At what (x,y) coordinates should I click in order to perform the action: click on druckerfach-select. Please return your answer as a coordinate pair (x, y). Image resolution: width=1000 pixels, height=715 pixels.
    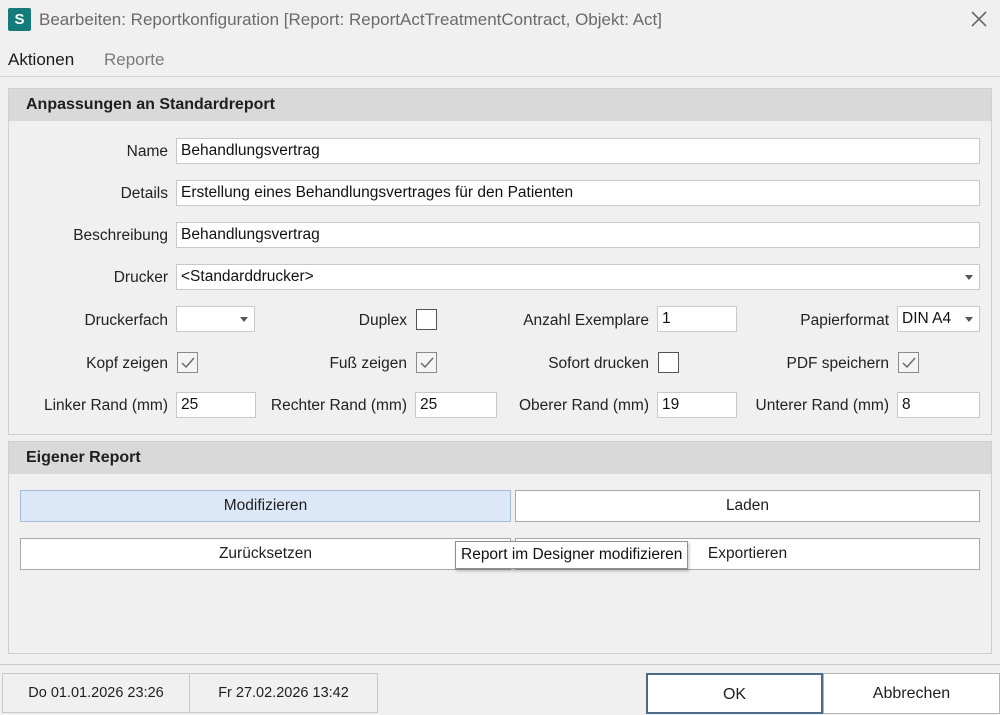
    Looking at the image, I should click on (215, 319).